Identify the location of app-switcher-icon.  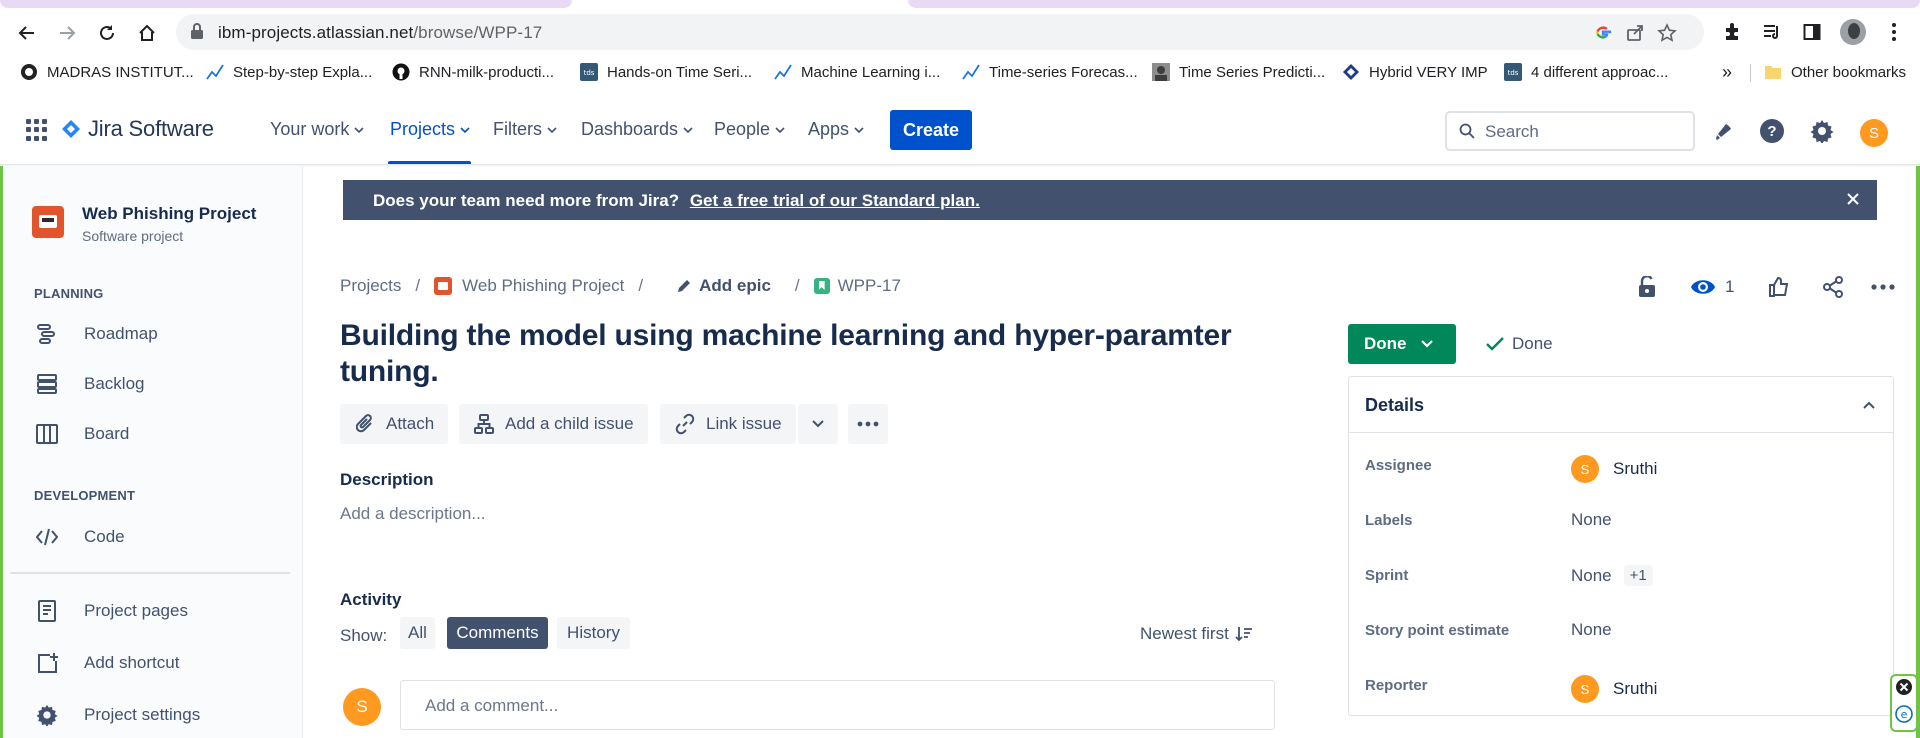
(37, 130).